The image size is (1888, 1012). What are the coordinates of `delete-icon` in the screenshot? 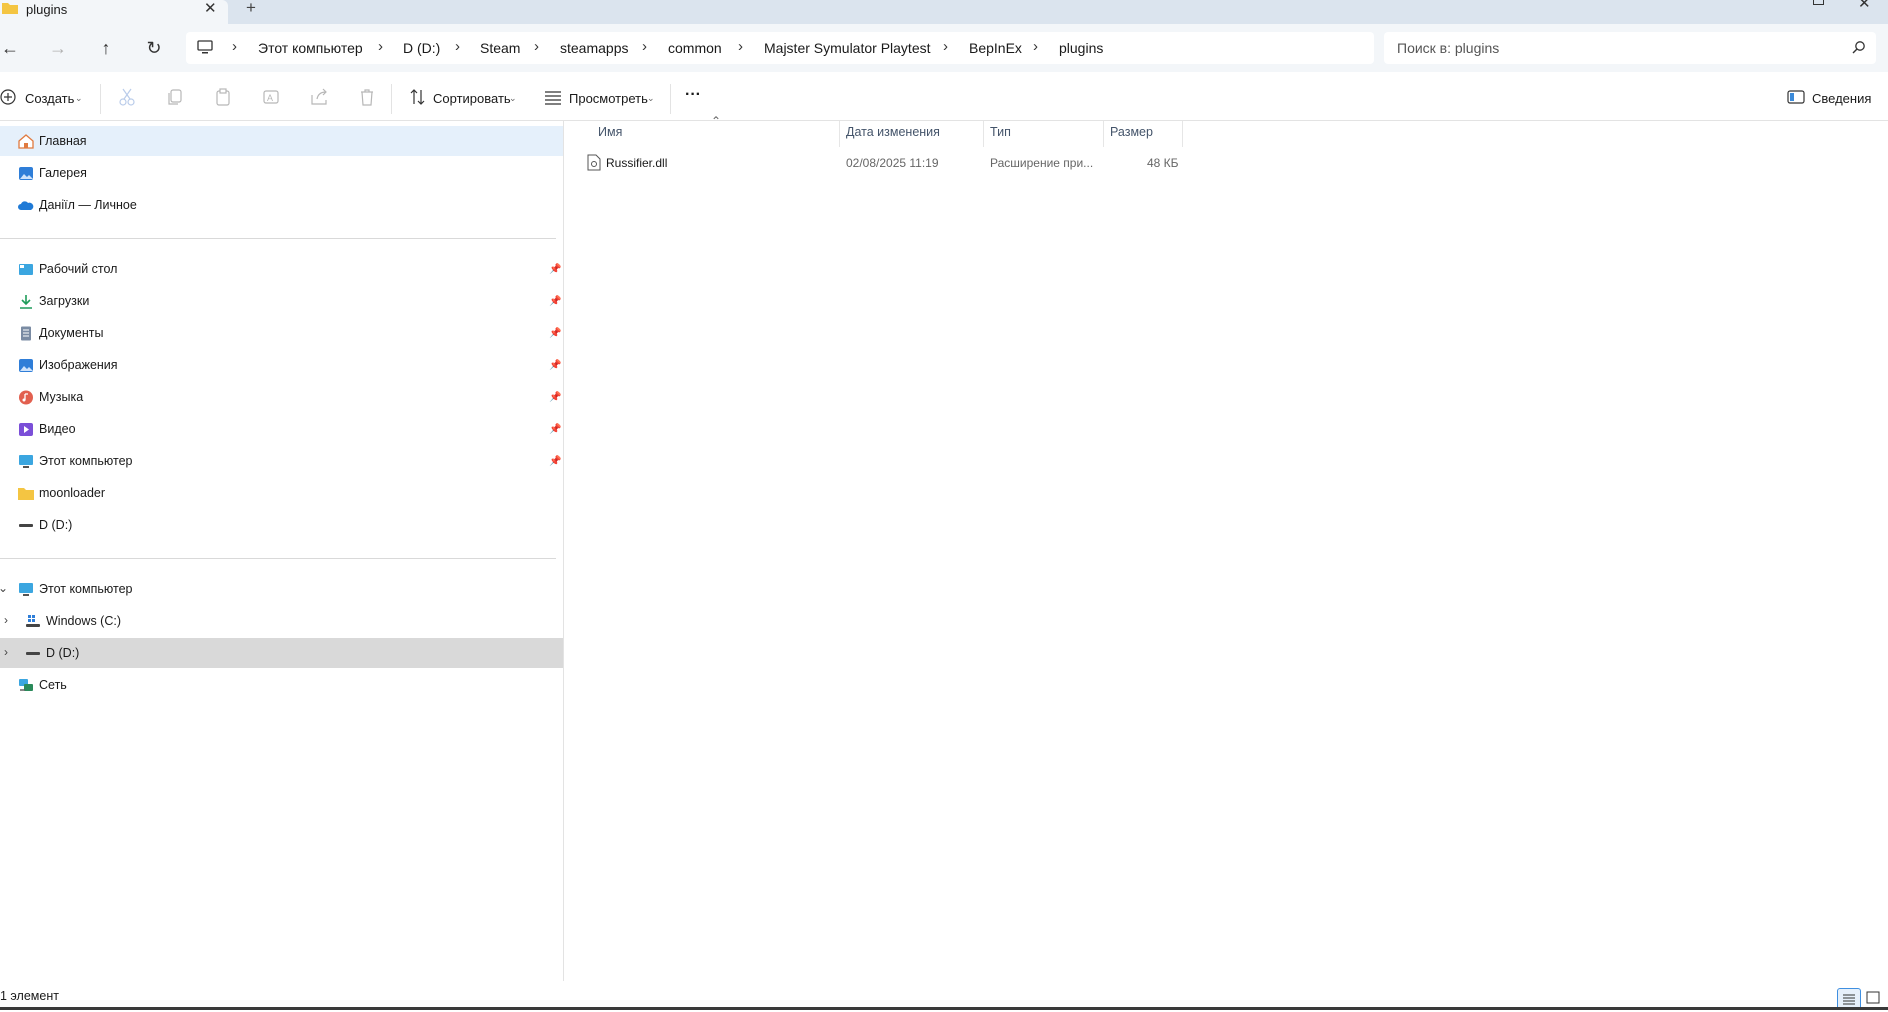 It's located at (367, 97).